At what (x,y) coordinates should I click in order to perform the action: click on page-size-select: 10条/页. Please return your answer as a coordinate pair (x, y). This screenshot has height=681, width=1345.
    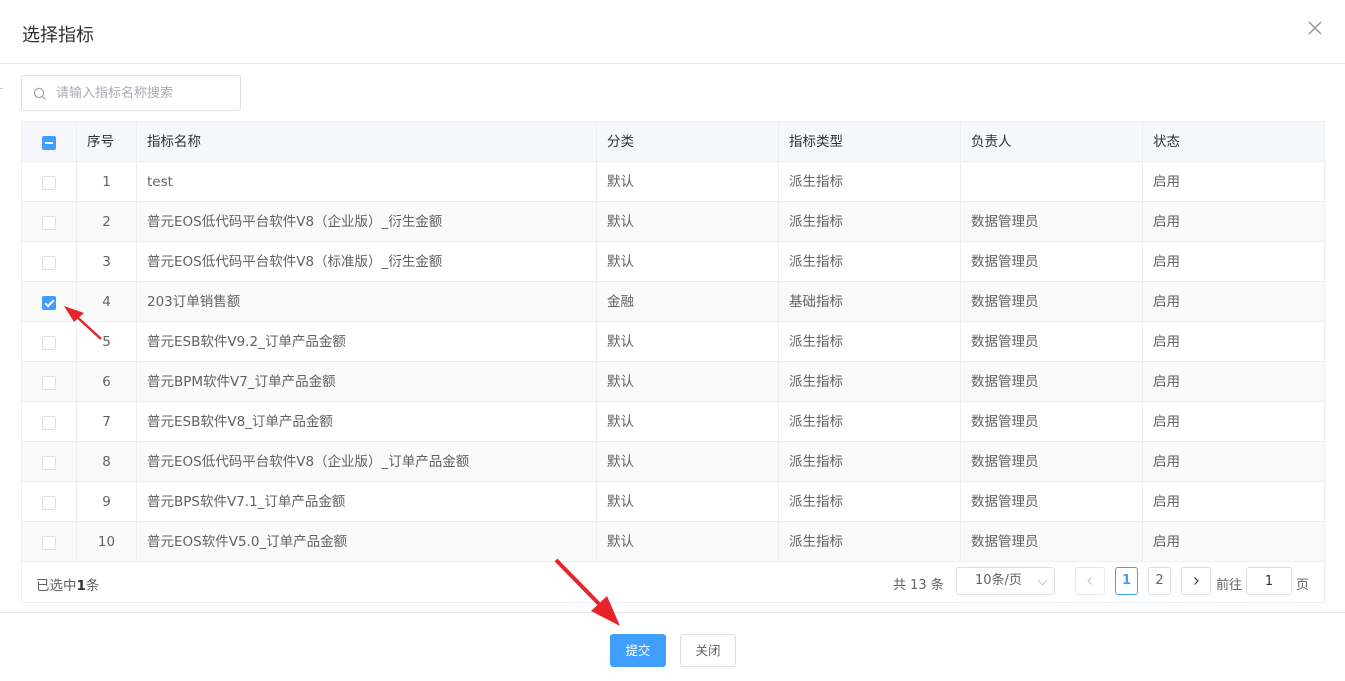
    Looking at the image, I should click on (1005, 581).